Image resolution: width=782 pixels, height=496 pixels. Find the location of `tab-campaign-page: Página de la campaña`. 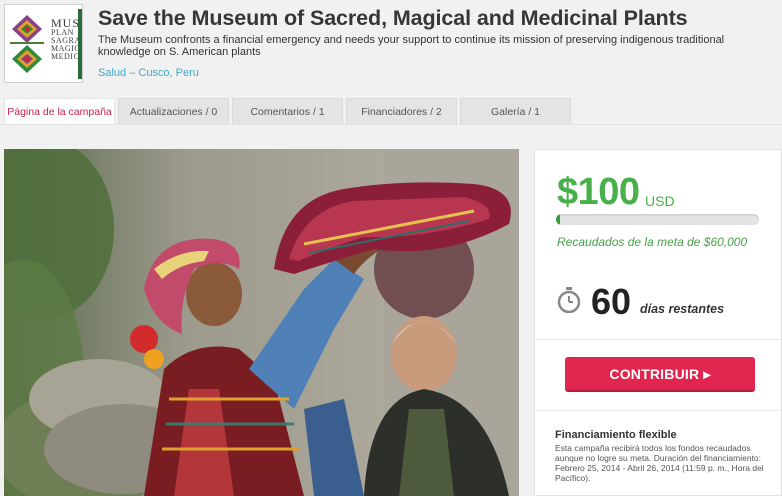

tab-campaign-page: Página de la campaña is located at coordinates (59, 111).